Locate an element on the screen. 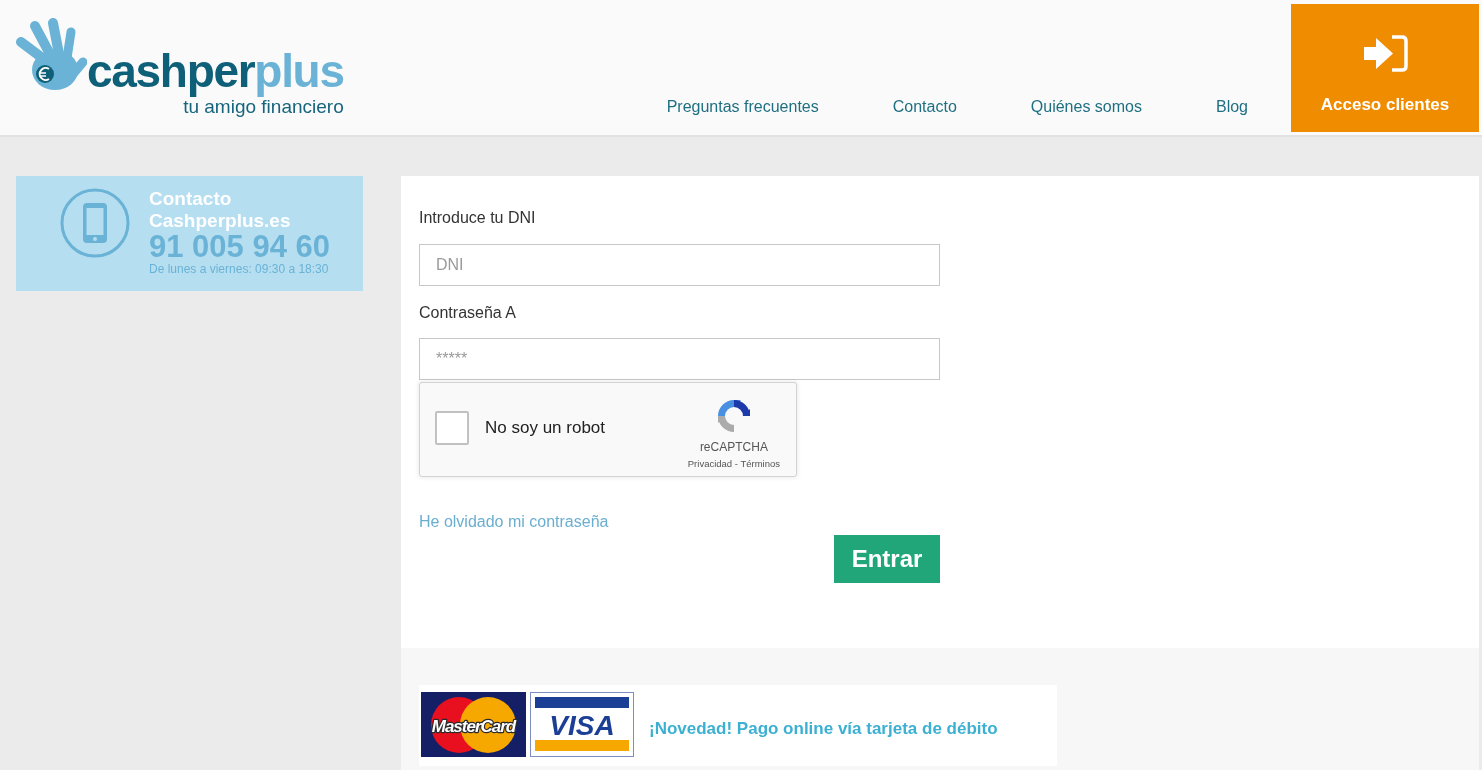 This screenshot has height=770, width=1482. input-field: DNI is located at coordinates (679, 265).